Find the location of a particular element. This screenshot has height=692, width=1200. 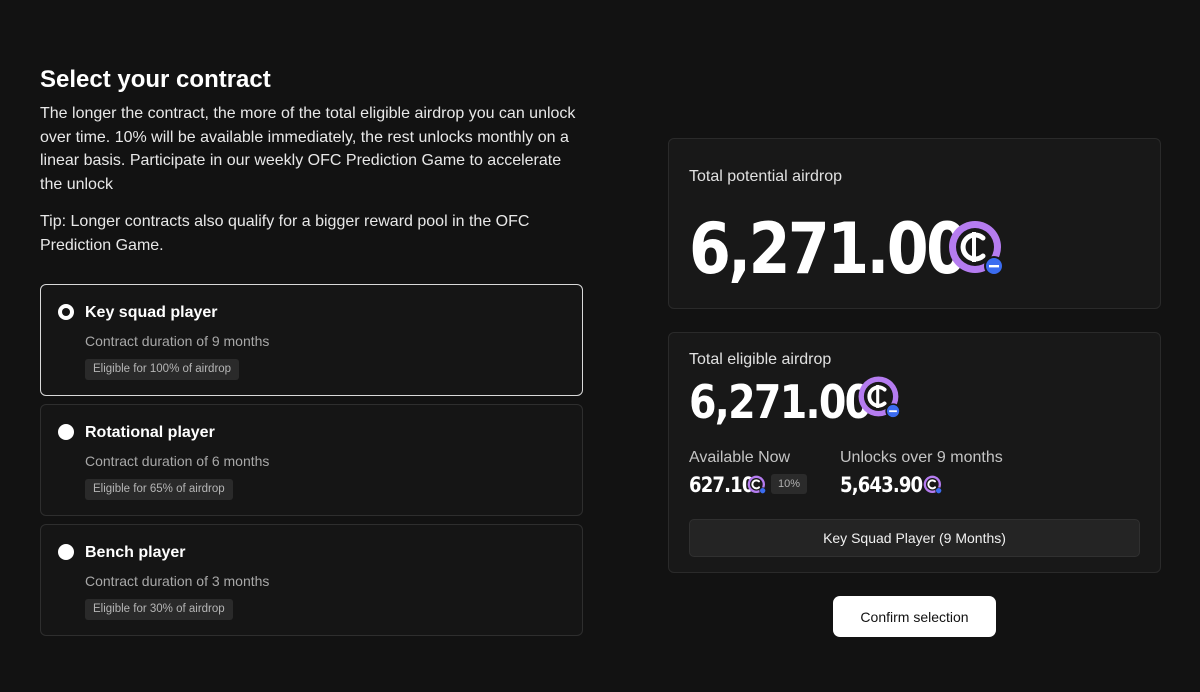

option-title: Bench player is located at coordinates (135, 552).